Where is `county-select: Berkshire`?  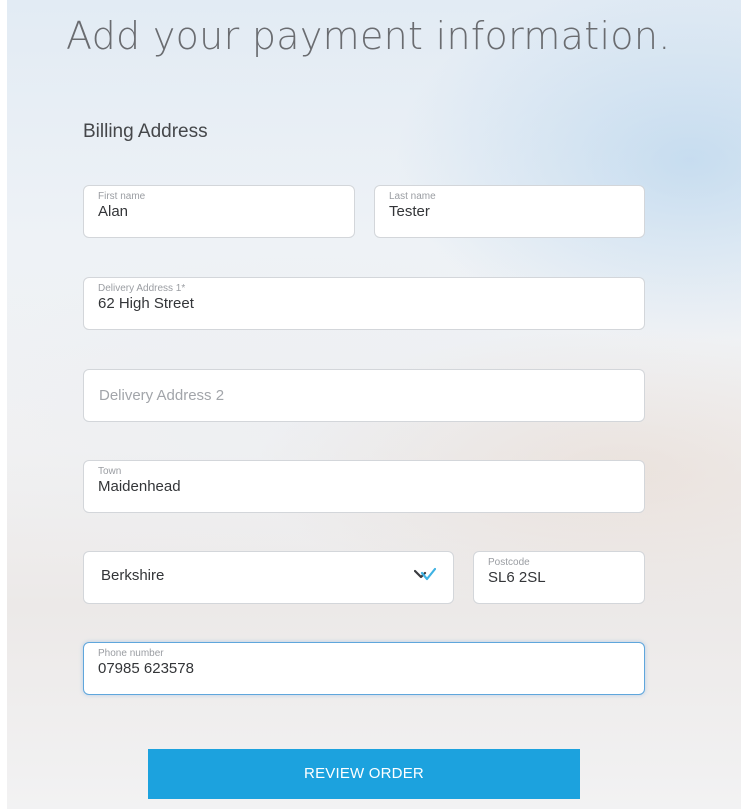 county-select: Berkshire is located at coordinates (268, 577).